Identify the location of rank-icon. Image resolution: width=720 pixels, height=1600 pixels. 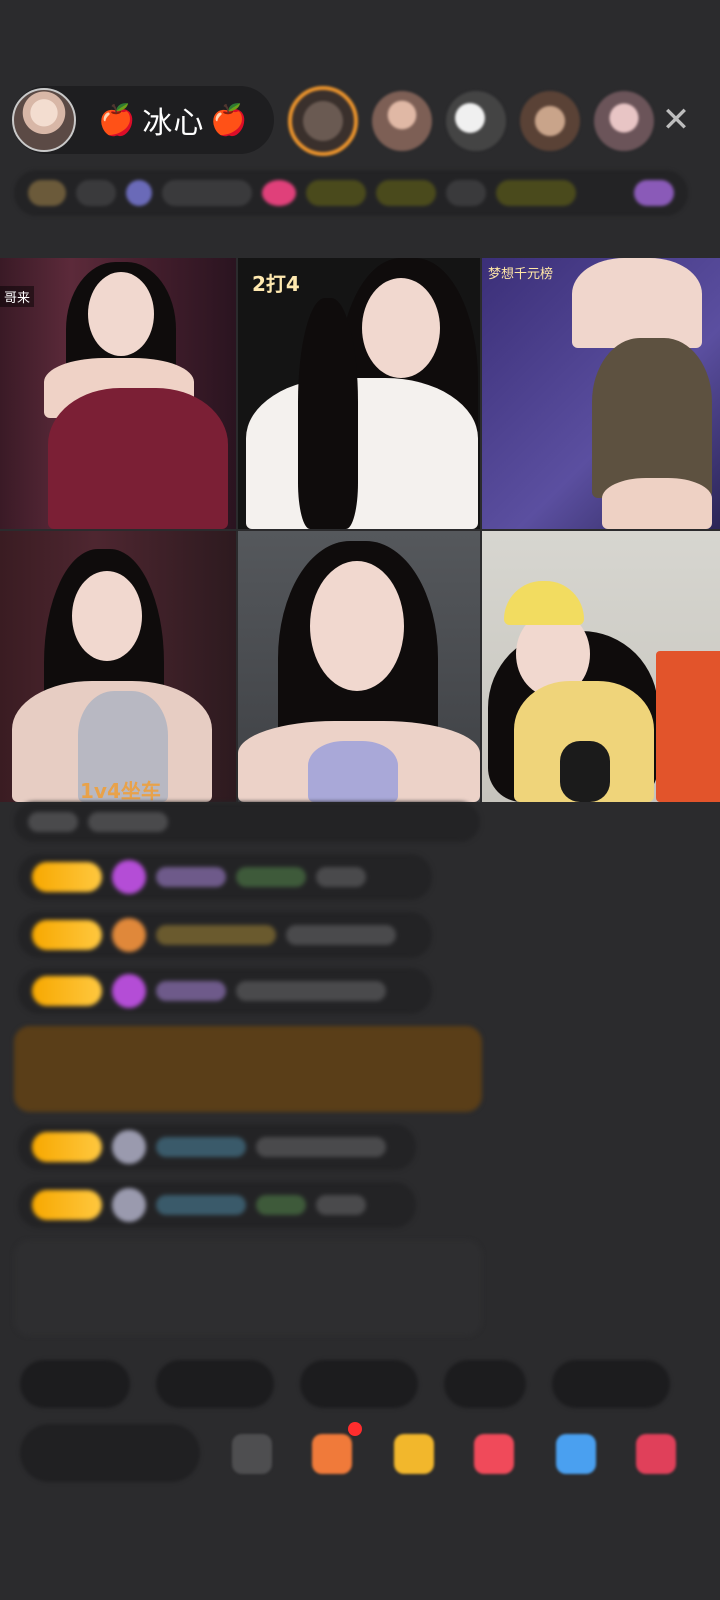
(47, 193).